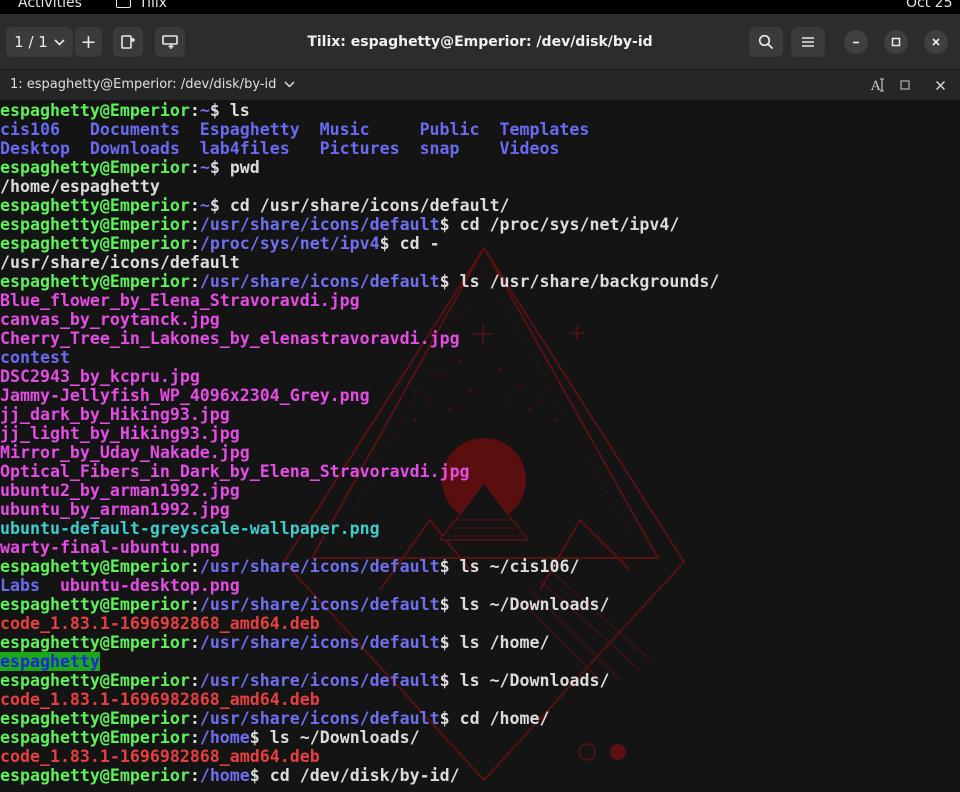 This screenshot has width=960, height=792. I want to click on listing-entry: snap, so click(439, 148).